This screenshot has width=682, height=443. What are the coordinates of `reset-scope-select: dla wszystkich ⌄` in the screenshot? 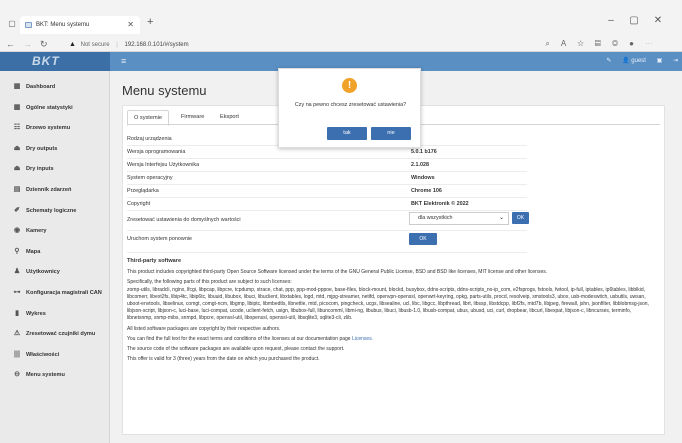 It's located at (459, 218).